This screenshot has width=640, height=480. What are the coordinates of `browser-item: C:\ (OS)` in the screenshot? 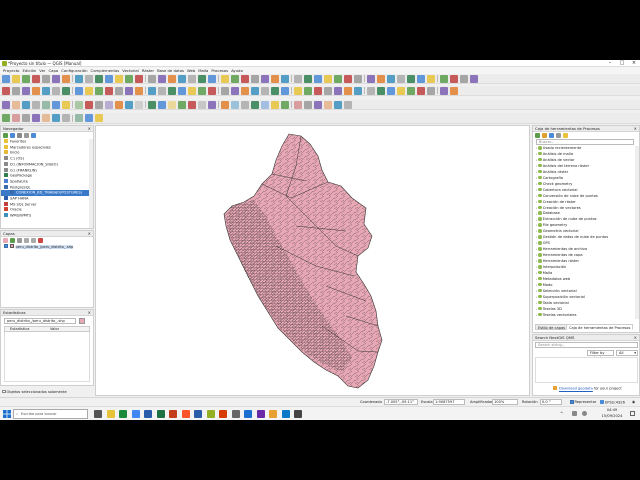 It's located at (45, 159).